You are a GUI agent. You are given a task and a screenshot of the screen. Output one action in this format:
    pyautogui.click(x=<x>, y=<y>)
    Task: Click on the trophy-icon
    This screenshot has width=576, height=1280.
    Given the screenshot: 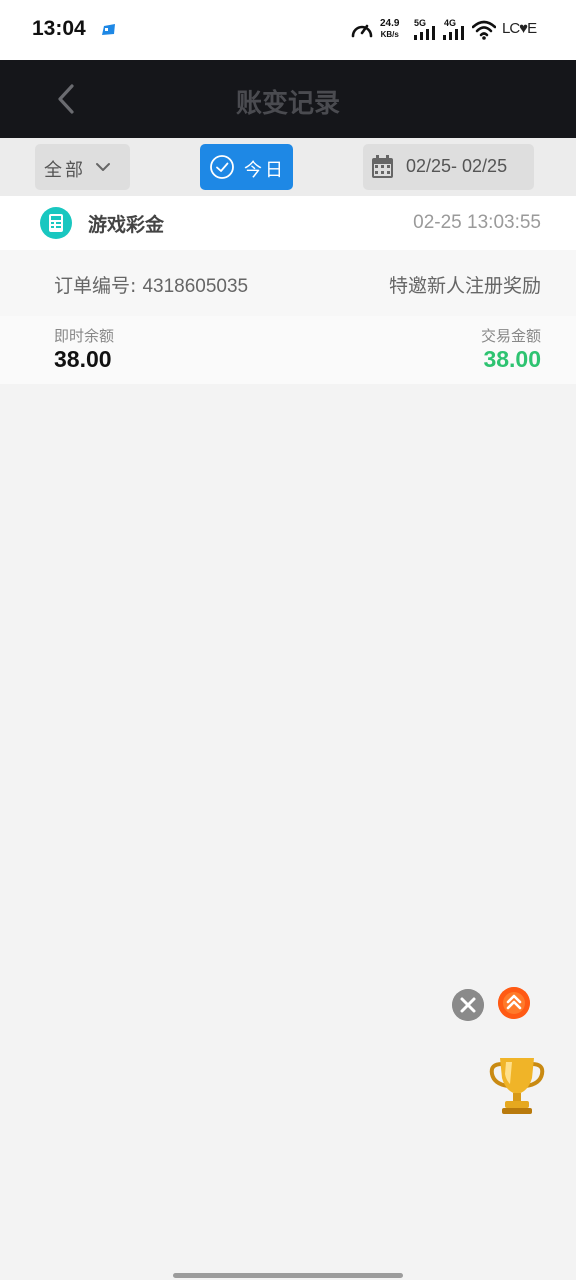 What is the action you would take?
    pyautogui.click(x=517, y=1085)
    